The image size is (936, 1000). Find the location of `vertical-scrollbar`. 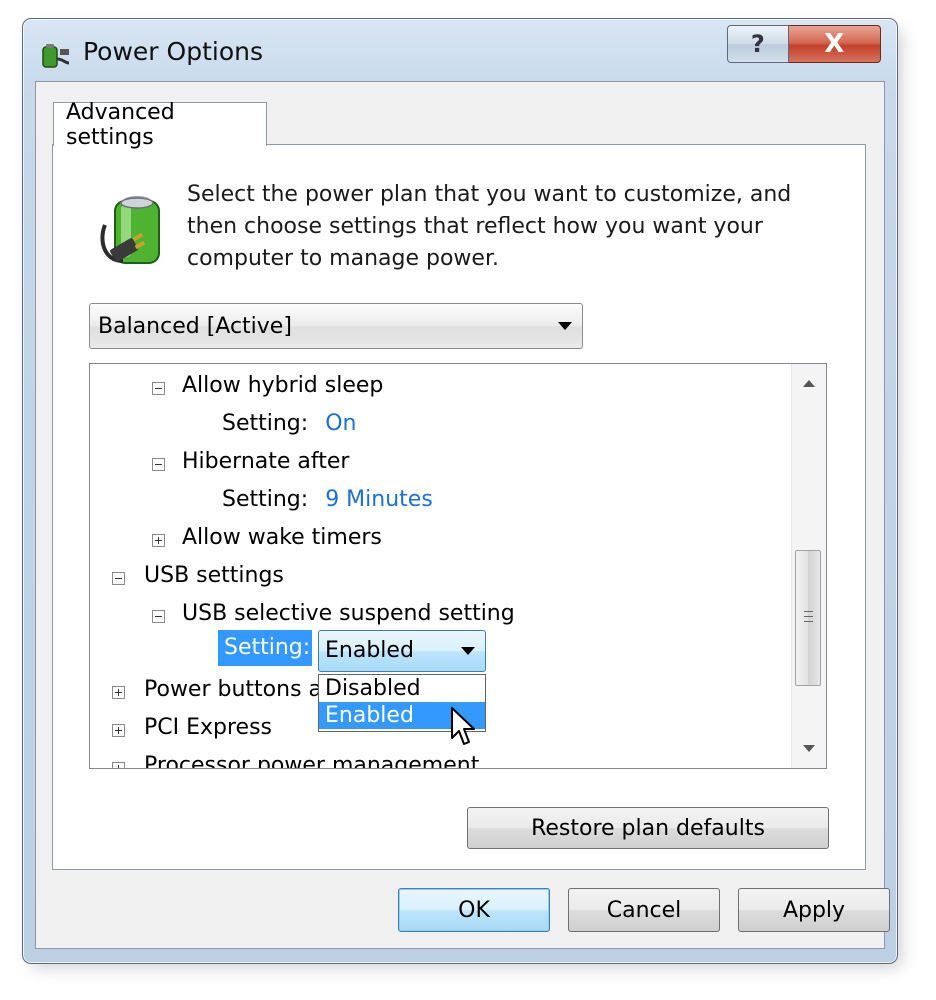

vertical-scrollbar is located at coordinates (808, 566).